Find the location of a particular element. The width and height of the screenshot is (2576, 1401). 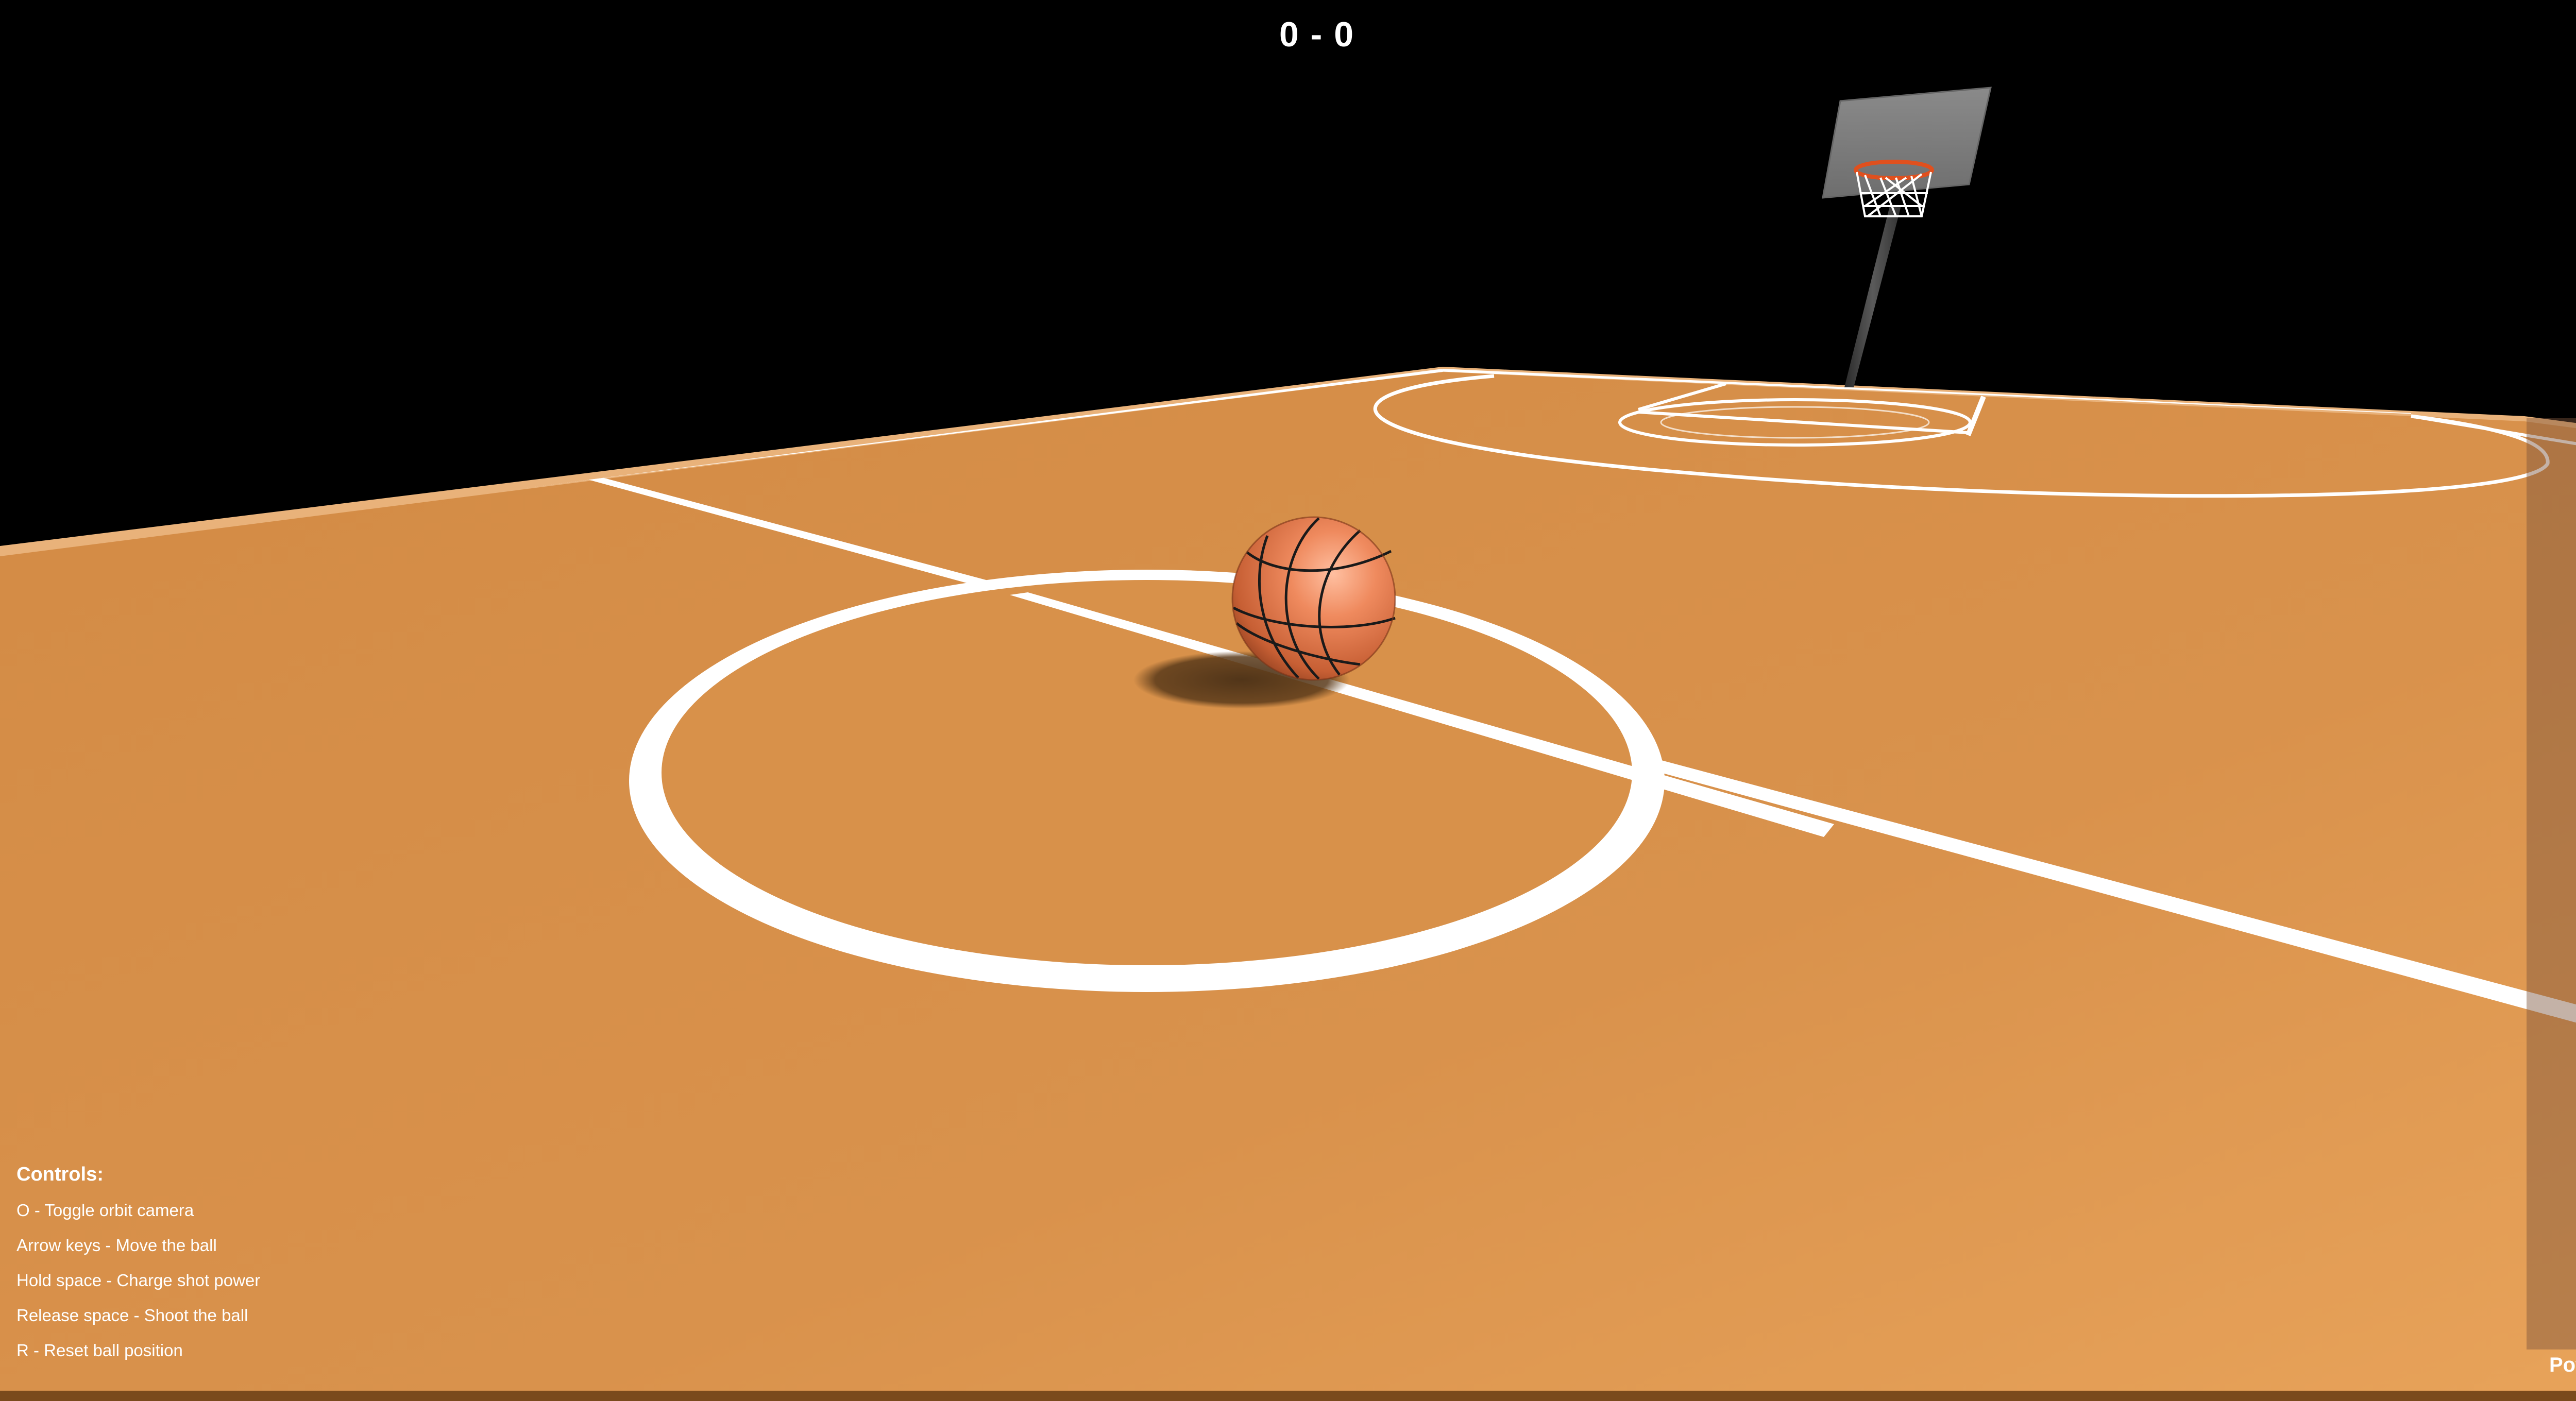

control-instruction: Release space - Shoot the ball is located at coordinates (132, 1315).